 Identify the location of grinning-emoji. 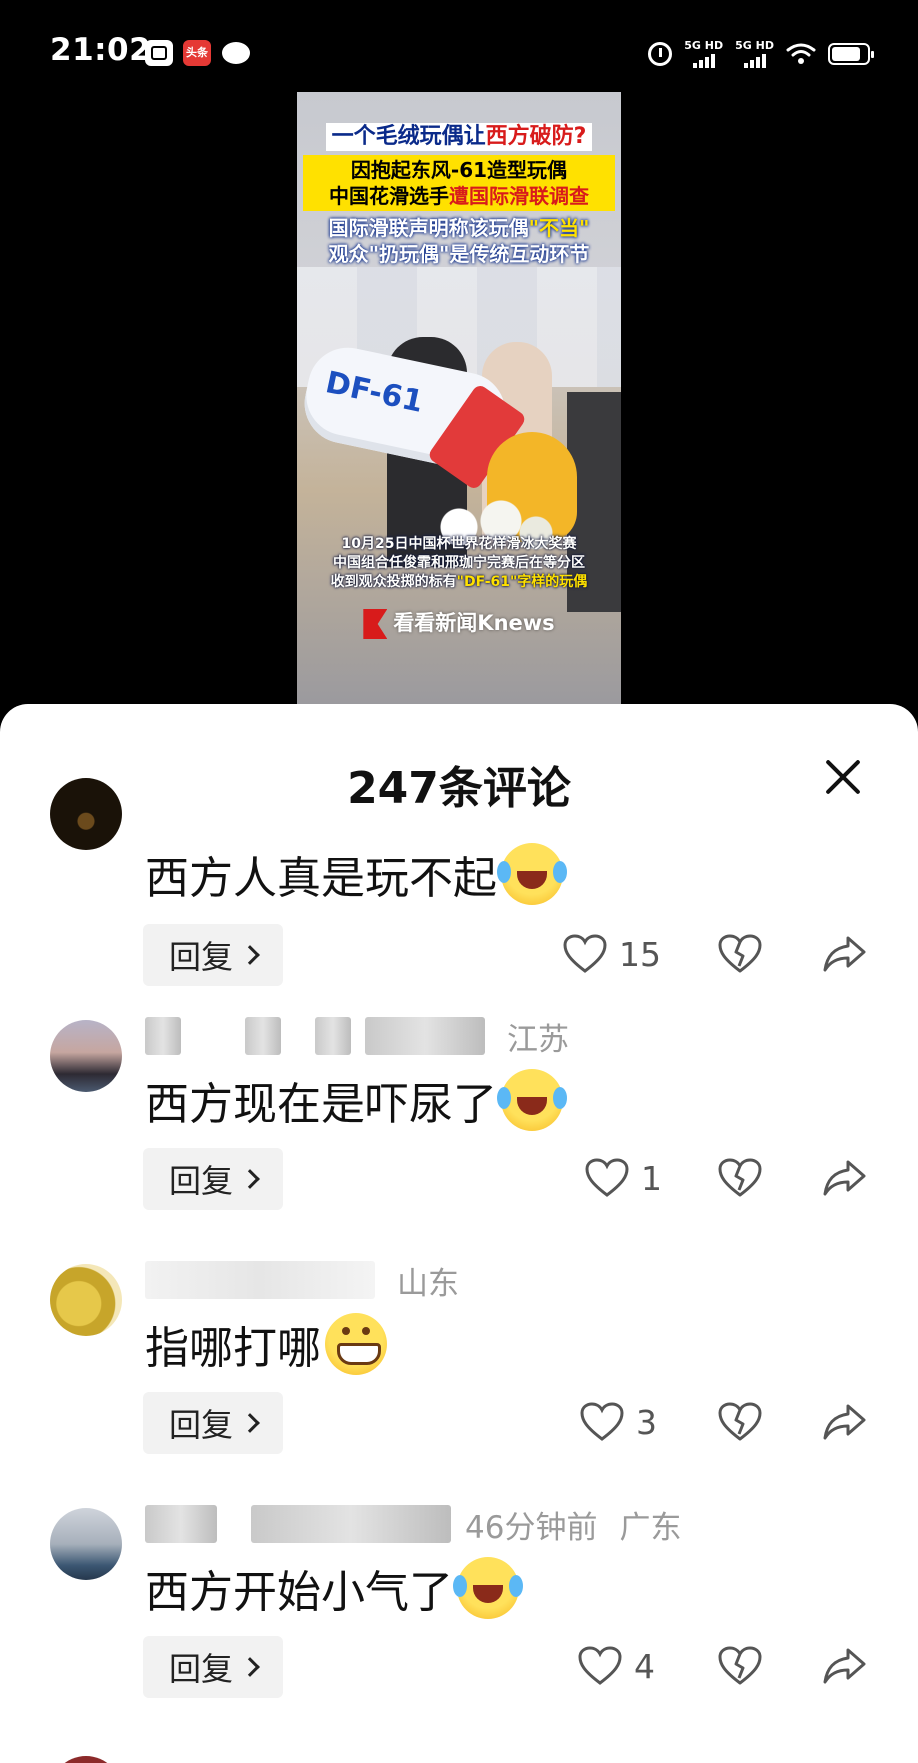
(356, 1344).